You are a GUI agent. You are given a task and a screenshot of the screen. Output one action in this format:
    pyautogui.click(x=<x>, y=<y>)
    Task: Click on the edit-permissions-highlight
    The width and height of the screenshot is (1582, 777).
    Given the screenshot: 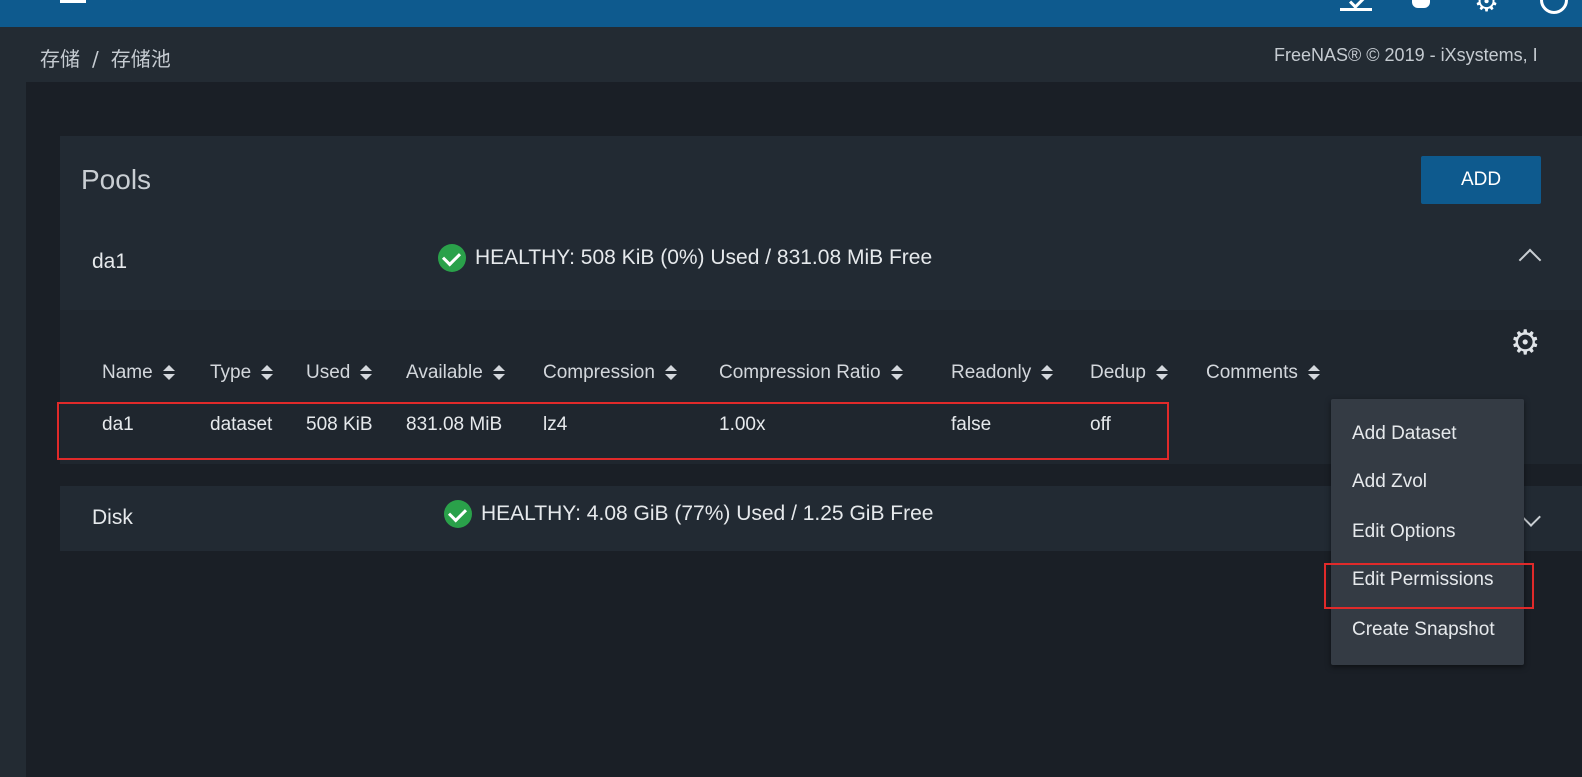 What is the action you would take?
    pyautogui.click(x=1429, y=586)
    